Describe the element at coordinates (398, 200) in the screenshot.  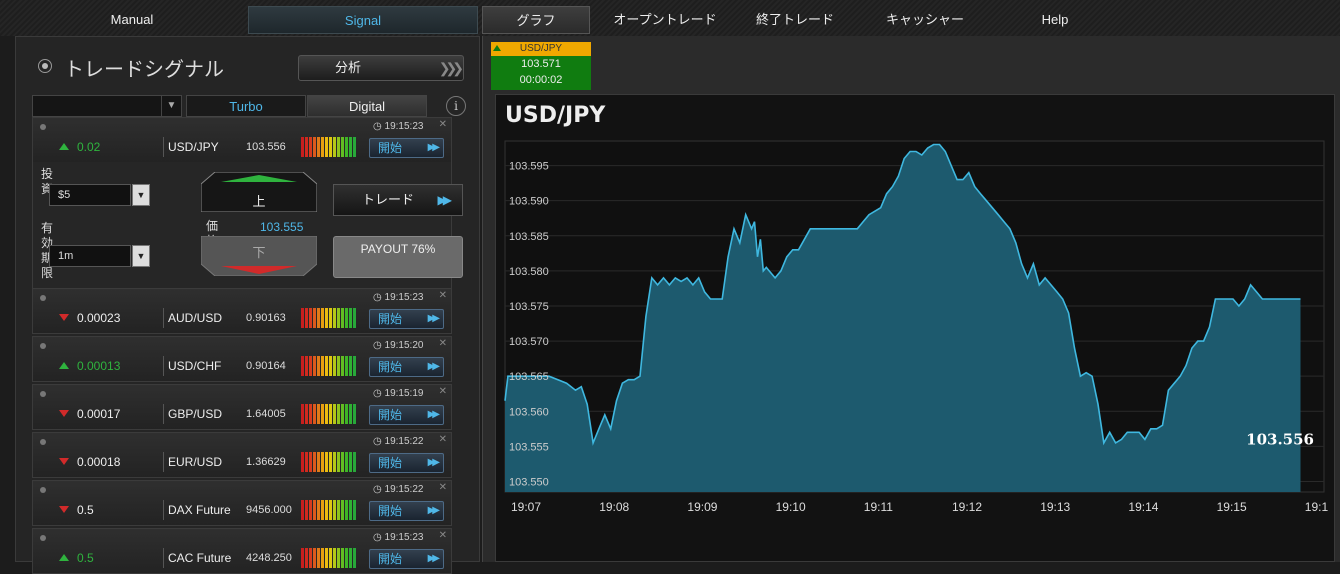
I see `trade-button: トレード ▶▶` at that location.